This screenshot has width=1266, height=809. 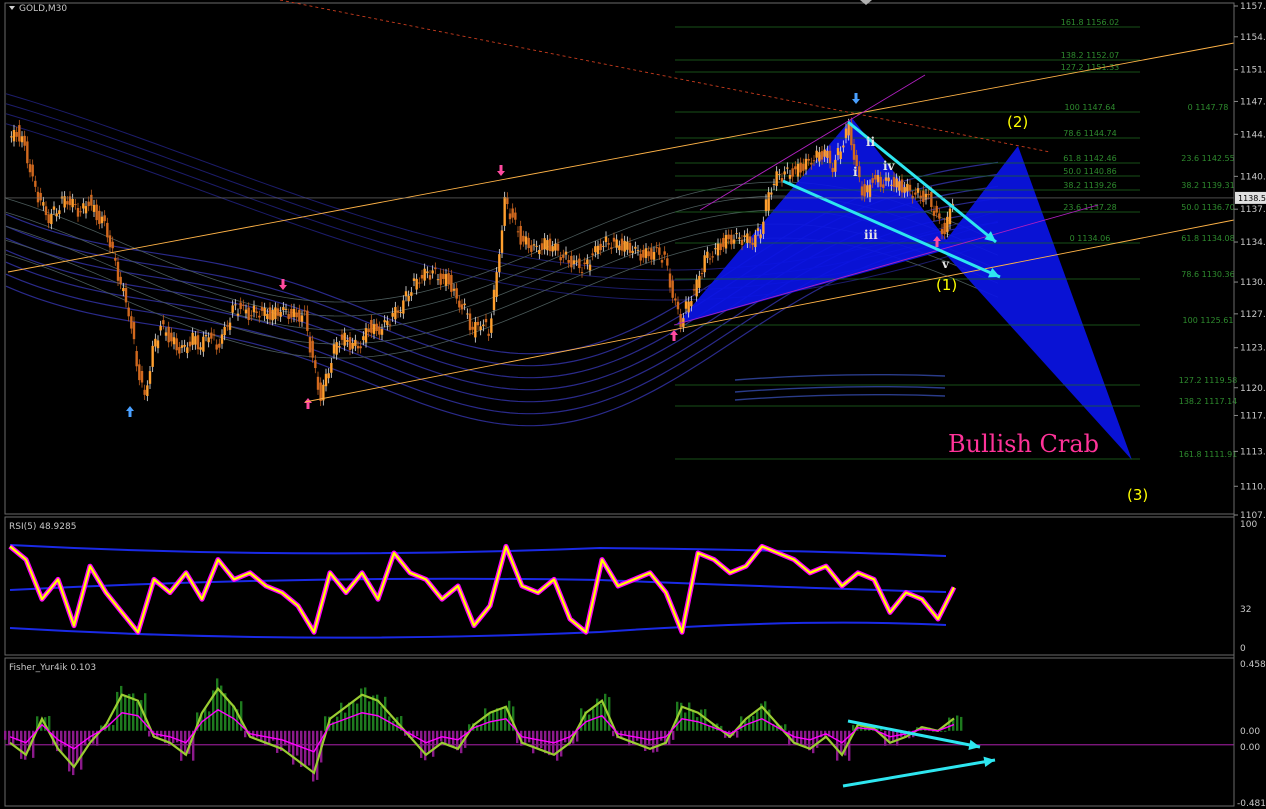 What do you see at coordinates (1253, 38) in the screenshot?
I see `price-tick-label: 1154.2` at bounding box center [1253, 38].